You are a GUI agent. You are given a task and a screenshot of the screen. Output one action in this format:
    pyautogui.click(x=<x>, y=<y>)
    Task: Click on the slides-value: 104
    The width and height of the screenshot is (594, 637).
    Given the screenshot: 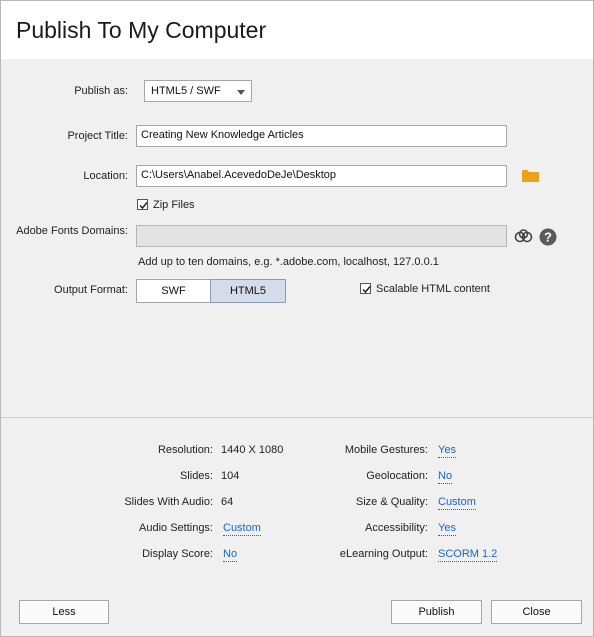 What is the action you would take?
    pyautogui.click(x=230, y=476)
    